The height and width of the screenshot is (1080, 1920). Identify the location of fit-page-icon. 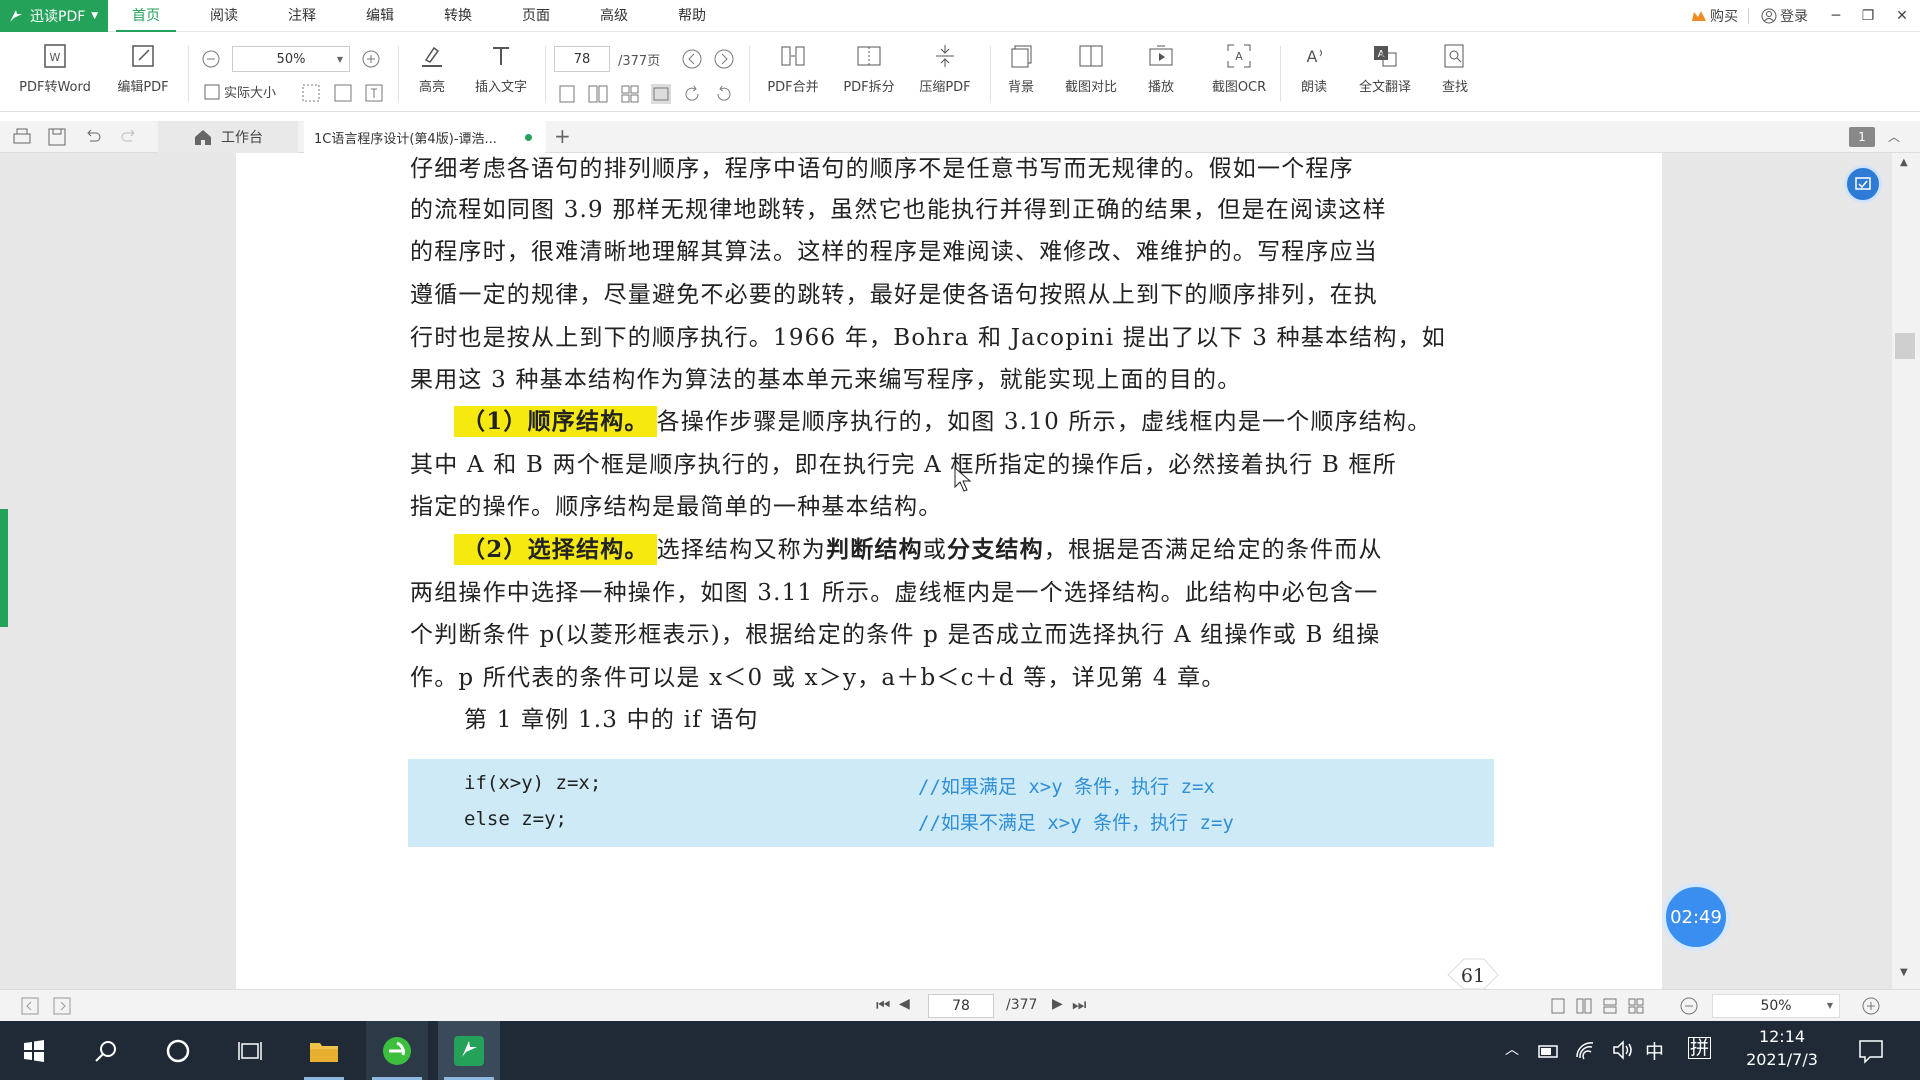
(311, 93).